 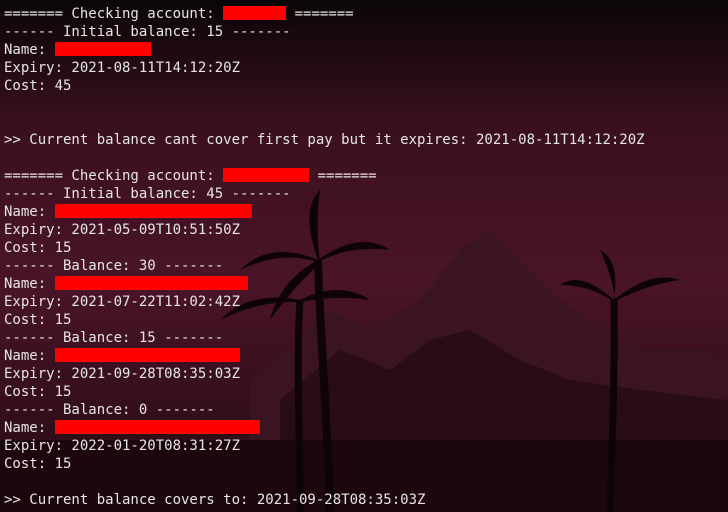 What do you see at coordinates (122, 68) in the screenshot?
I see `terminal-line: Expiry: 2021-08-11T14:12:20Z` at bounding box center [122, 68].